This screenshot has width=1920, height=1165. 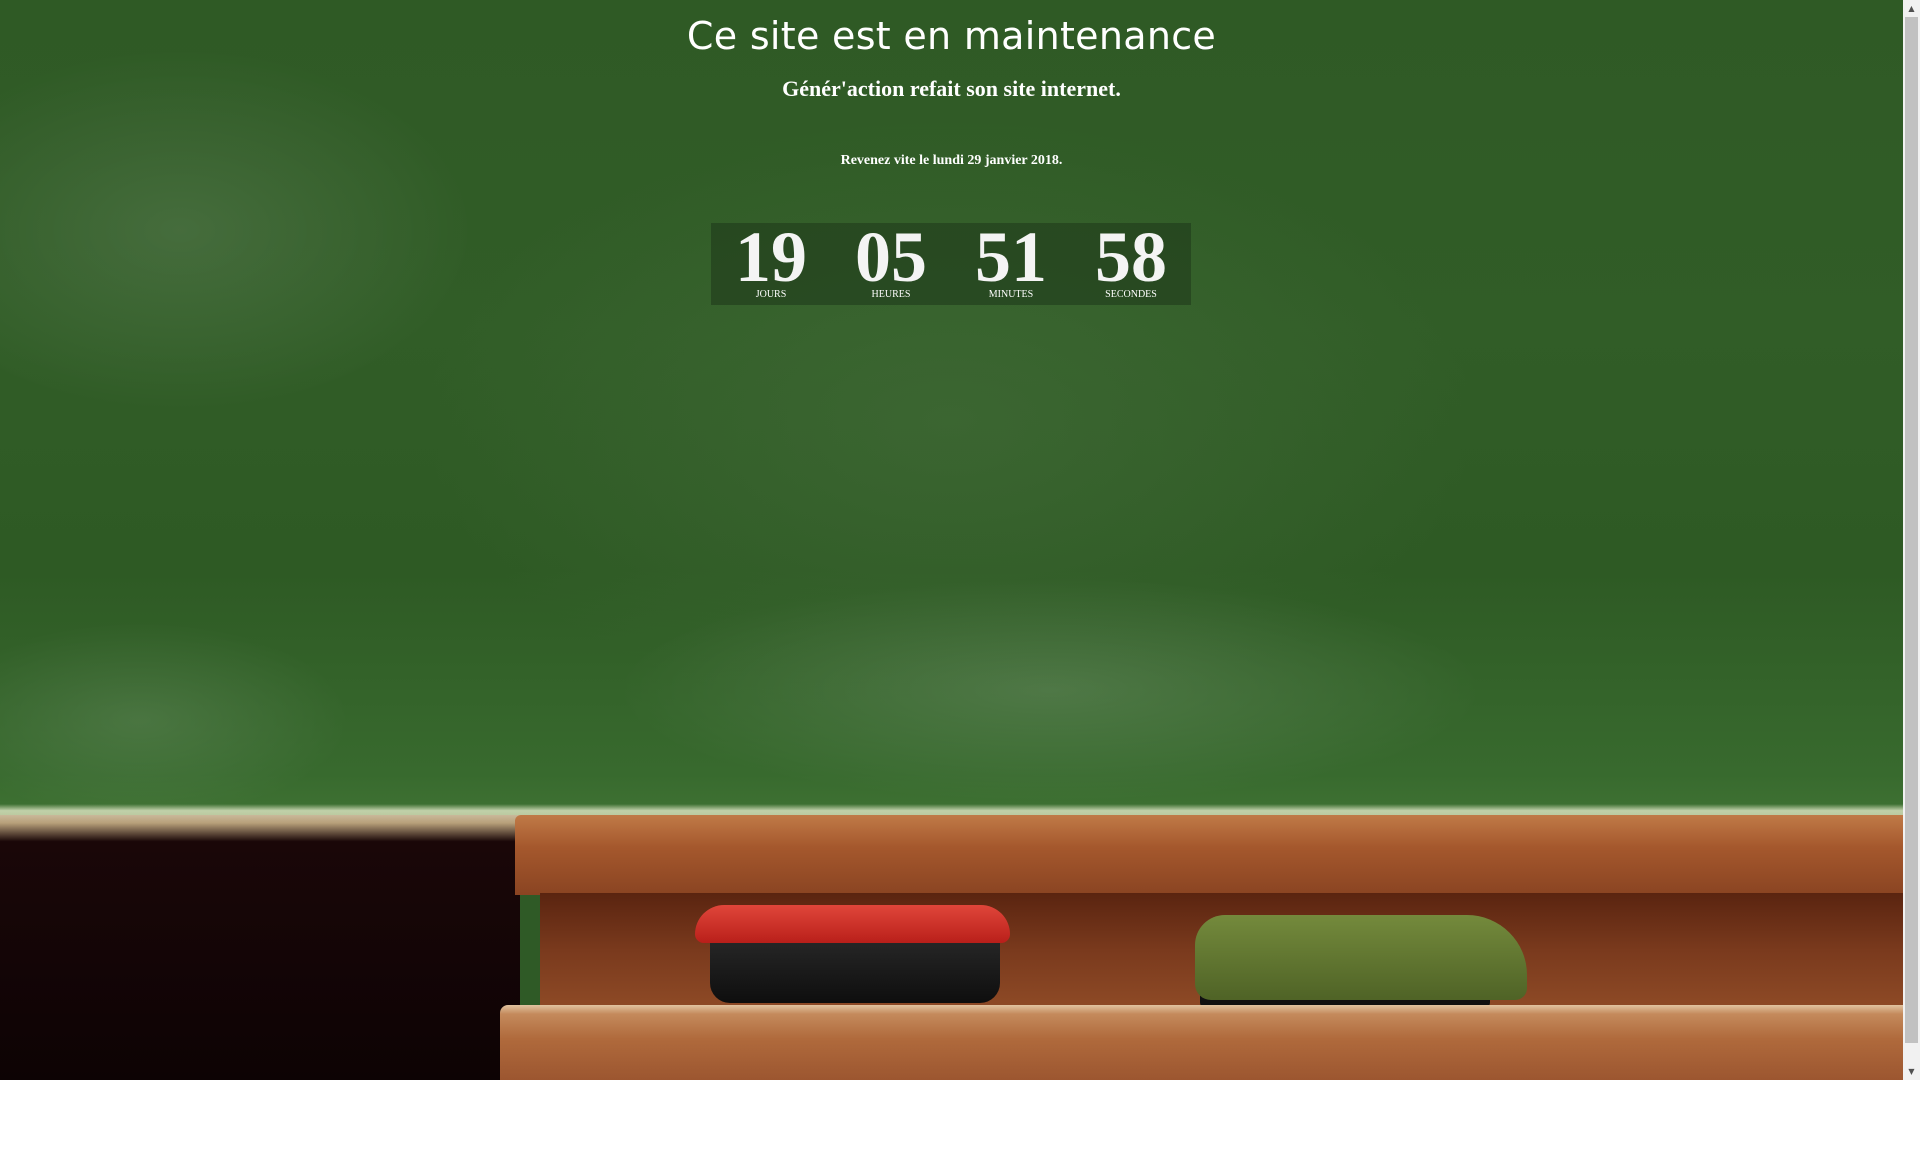 I want to click on countdown-seconds-value: 58, so click(x=1131, y=257).